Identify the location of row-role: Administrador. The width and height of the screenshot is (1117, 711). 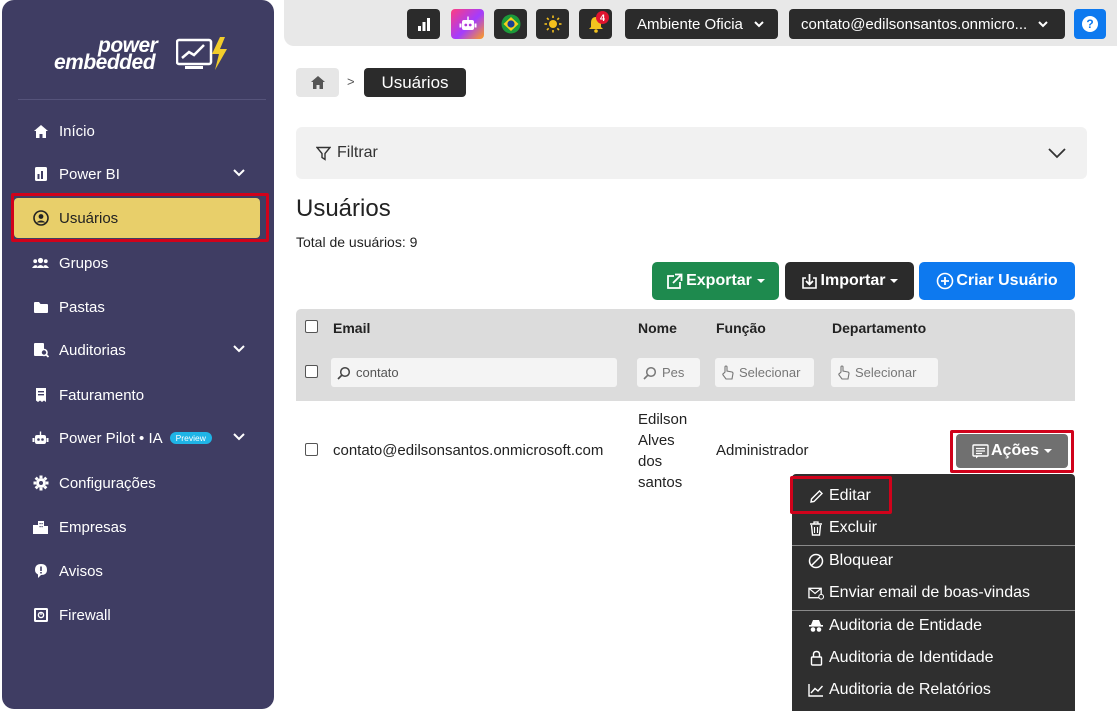
(762, 450).